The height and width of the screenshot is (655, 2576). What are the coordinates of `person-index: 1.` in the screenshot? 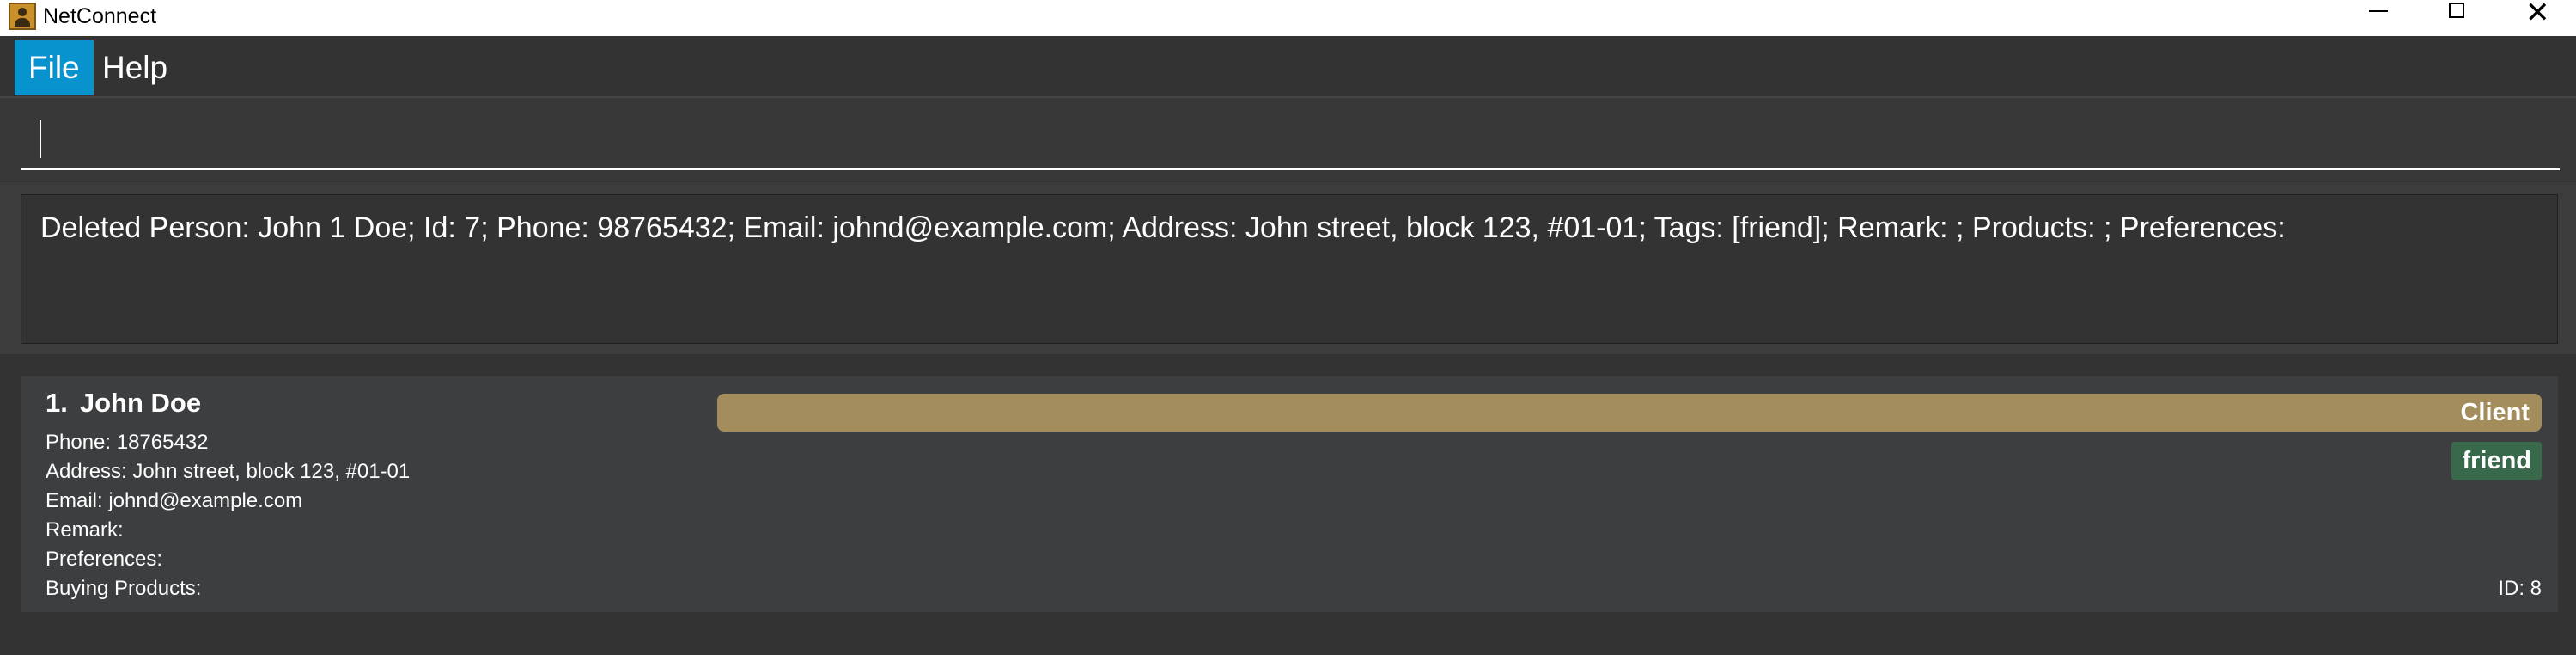 It's located at (57, 403).